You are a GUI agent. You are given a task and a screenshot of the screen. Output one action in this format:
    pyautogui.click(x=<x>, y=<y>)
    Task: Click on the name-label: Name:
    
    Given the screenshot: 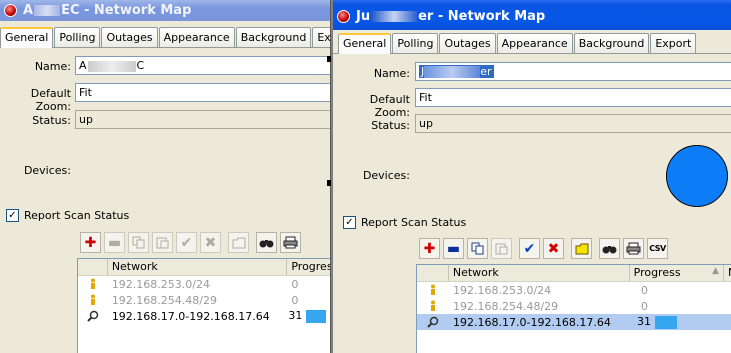 What is the action you would take?
    pyautogui.click(x=52, y=66)
    